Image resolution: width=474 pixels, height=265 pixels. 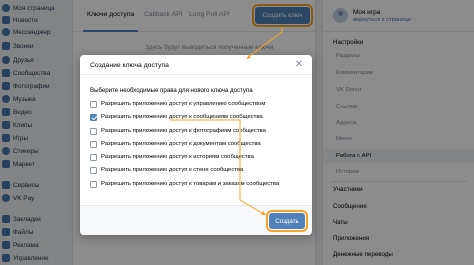 What do you see at coordinates (196, 220) in the screenshot?
I see `dialog-footer: Создать` at bounding box center [196, 220].